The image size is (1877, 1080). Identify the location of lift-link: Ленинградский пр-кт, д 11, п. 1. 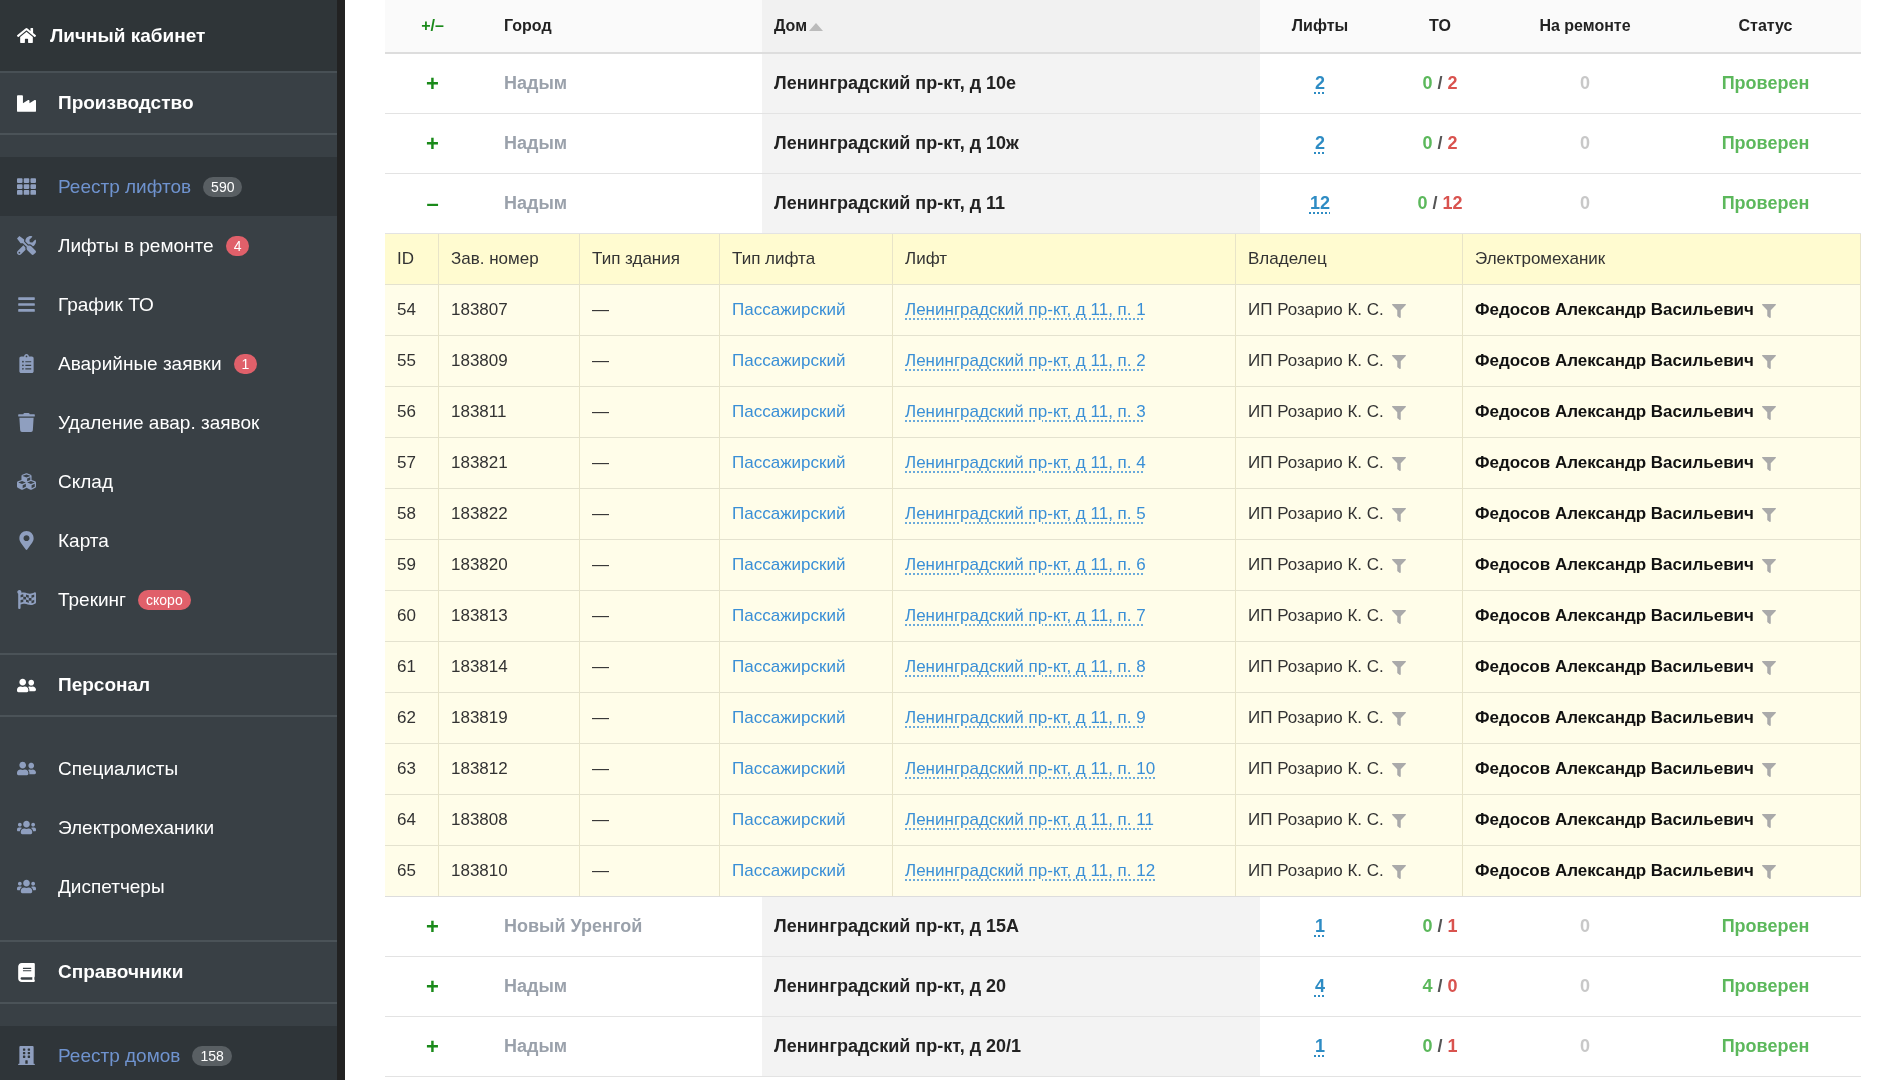
(1025, 309).